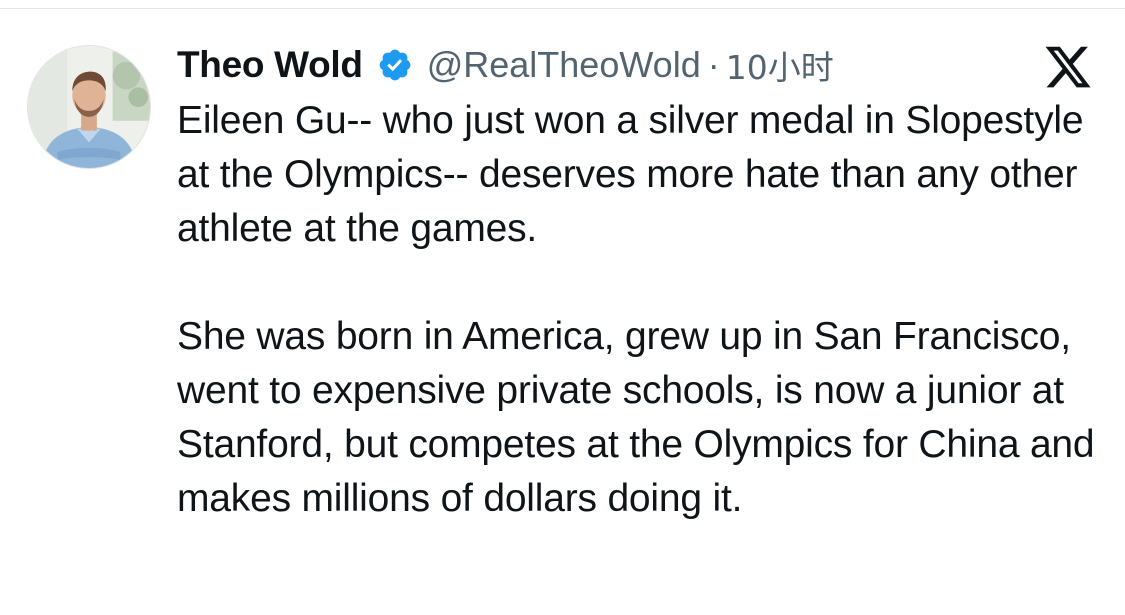 Image resolution: width=1125 pixels, height=615 pixels. I want to click on author-display-name: Theo Wold, so click(270, 65).